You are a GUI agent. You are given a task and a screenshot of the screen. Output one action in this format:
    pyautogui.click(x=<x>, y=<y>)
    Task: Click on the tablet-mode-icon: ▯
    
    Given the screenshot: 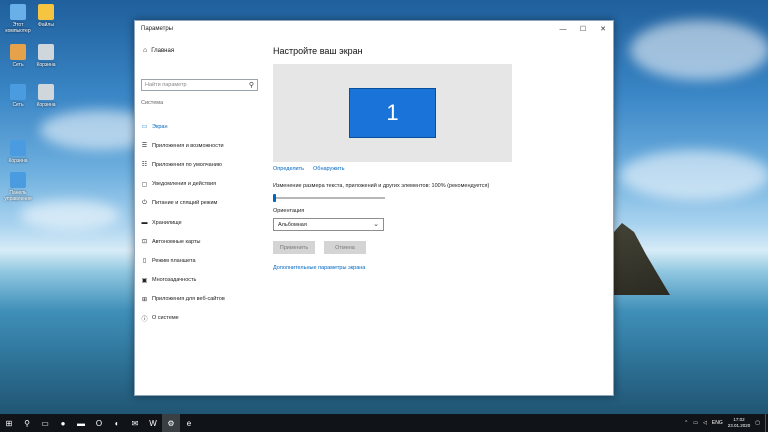 What is the action you would take?
    pyautogui.click(x=144, y=261)
    